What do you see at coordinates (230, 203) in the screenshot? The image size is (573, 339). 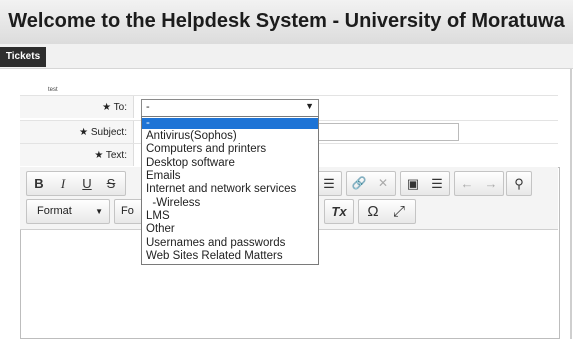 I see `dropdown-option: -Wireless` at bounding box center [230, 203].